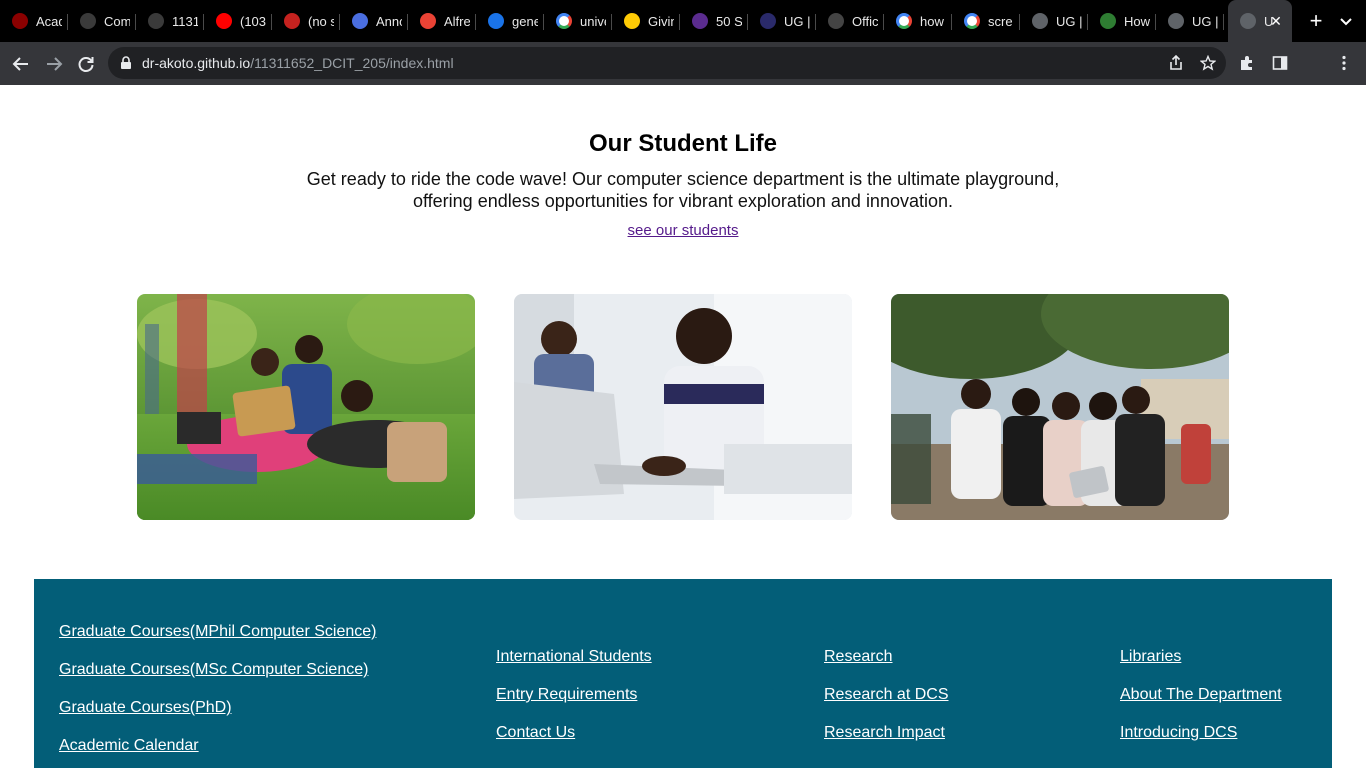  What do you see at coordinates (986, 21) in the screenshot?
I see `browser-tab: scre` at bounding box center [986, 21].